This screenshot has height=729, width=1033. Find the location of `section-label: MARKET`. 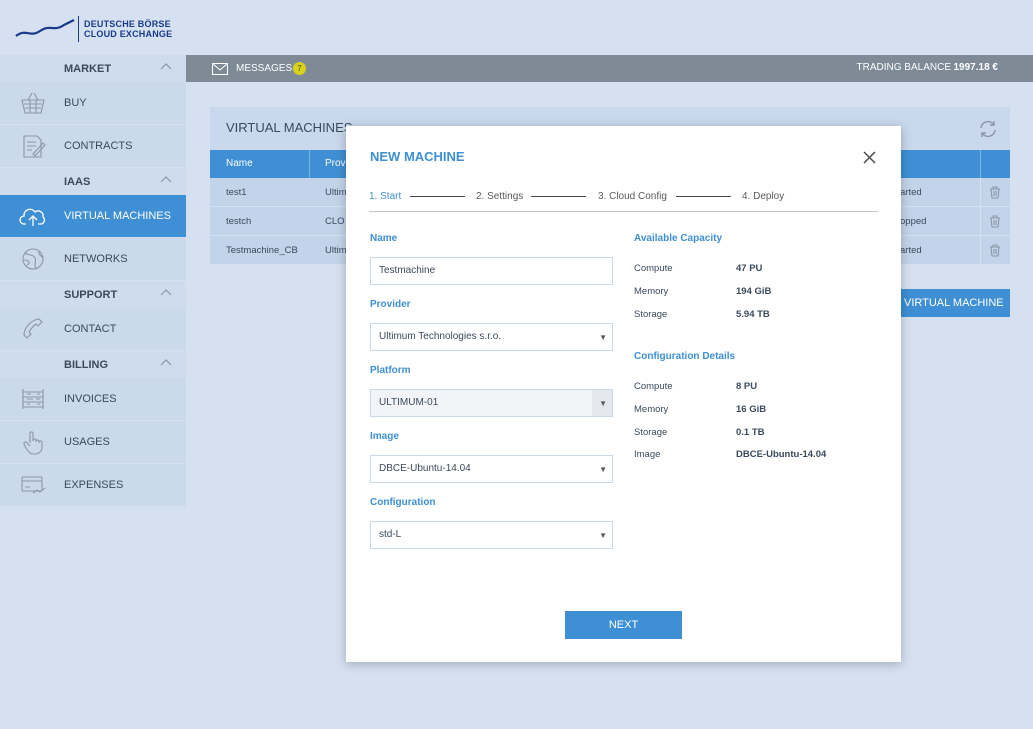

section-label: MARKET is located at coordinates (88, 68).